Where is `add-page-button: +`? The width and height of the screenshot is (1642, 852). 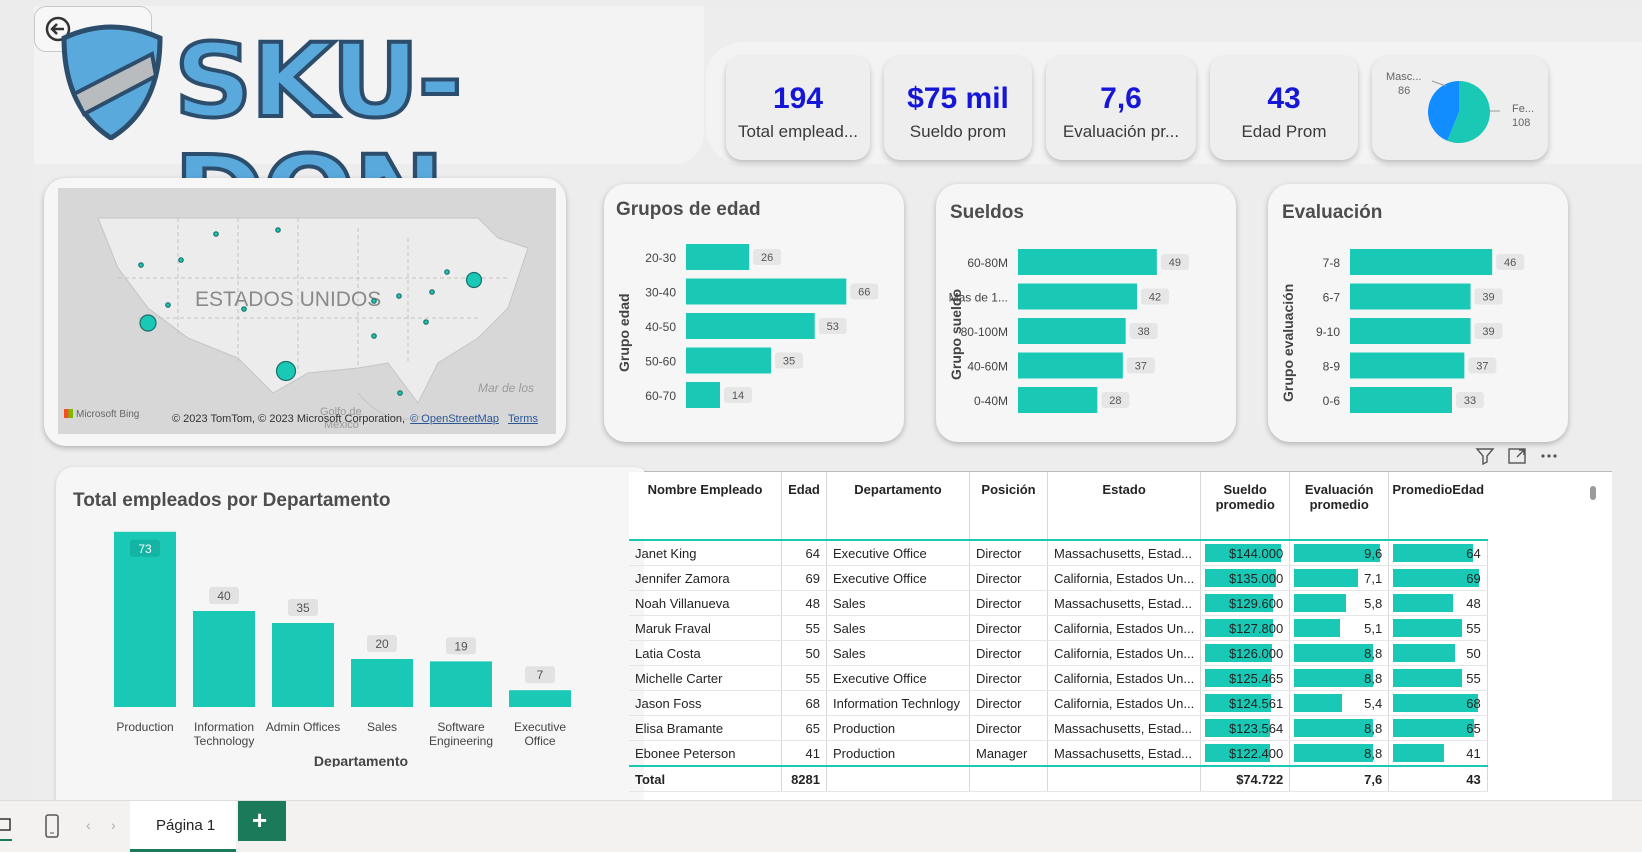 add-page-button: + is located at coordinates (262, 821).